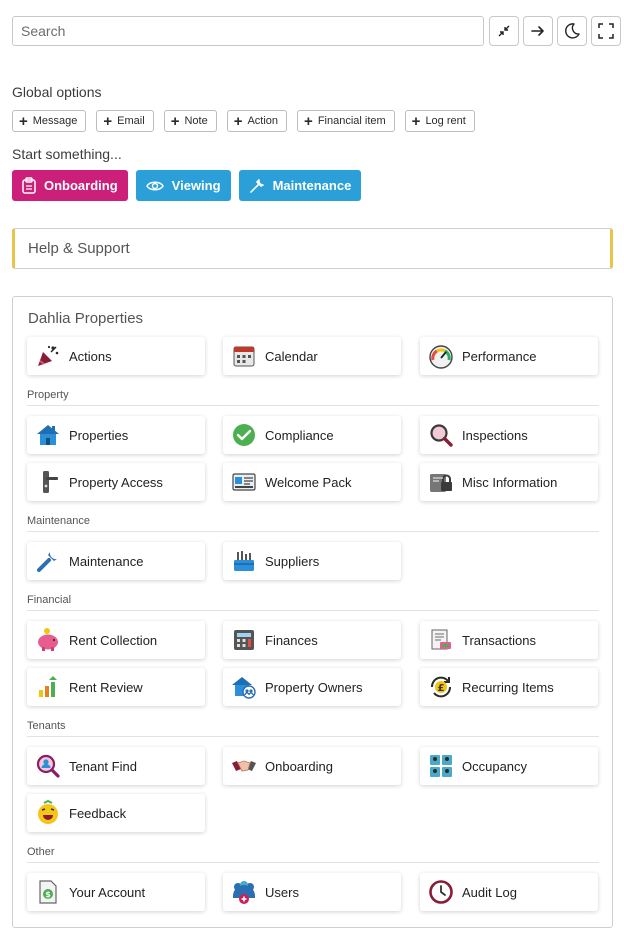 Image resolution: width=624 pixels, height=930 pixels. What do you see at coordinates (312, 356) in the screenshot?
I see `tile-calendar: Calendar` at bounding box center [312, 356].